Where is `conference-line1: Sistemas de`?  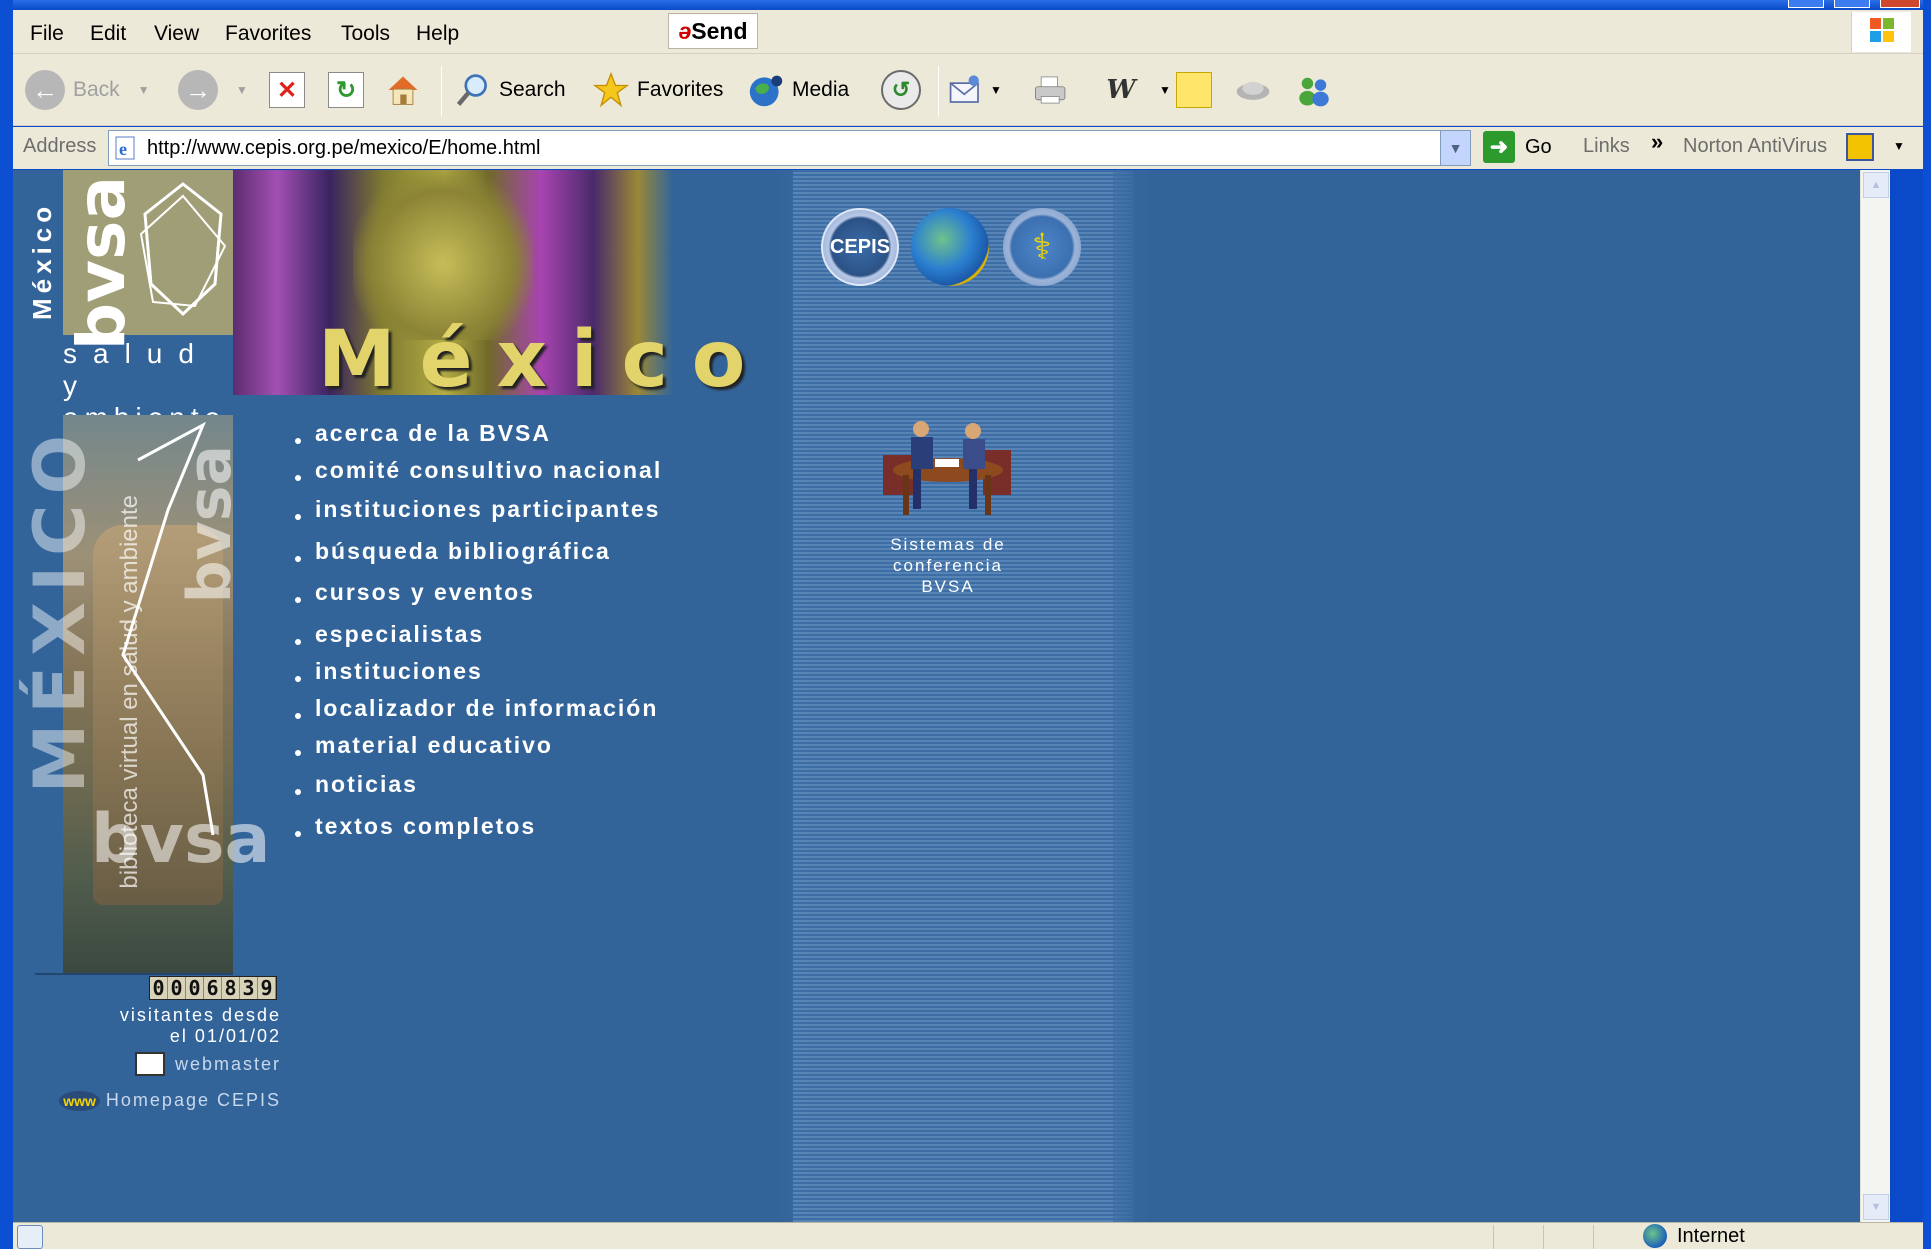 conference-line1: Sistemas de is located at coordinates (948, 544).